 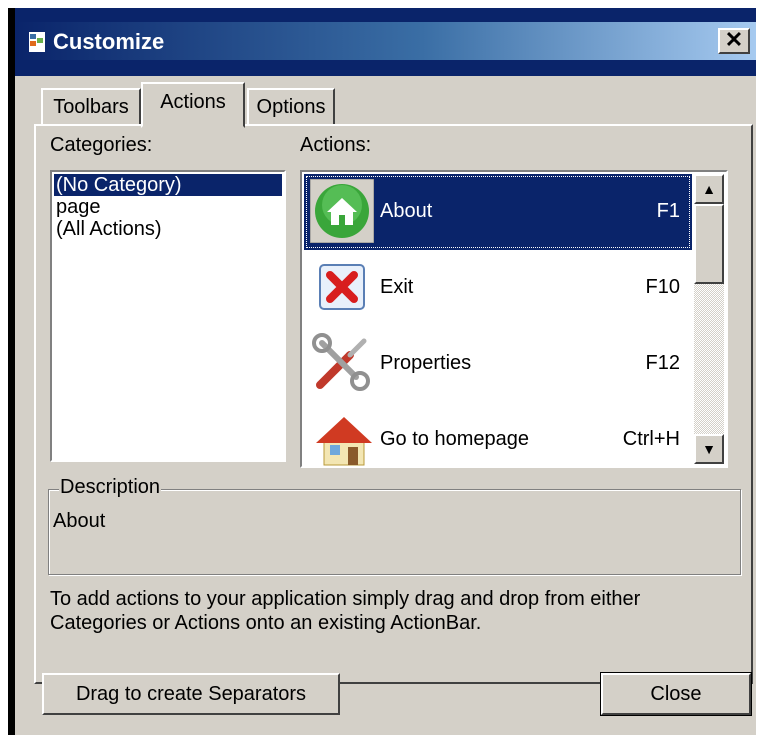 I want to click on description-text: About, so click(x=79, y=521).